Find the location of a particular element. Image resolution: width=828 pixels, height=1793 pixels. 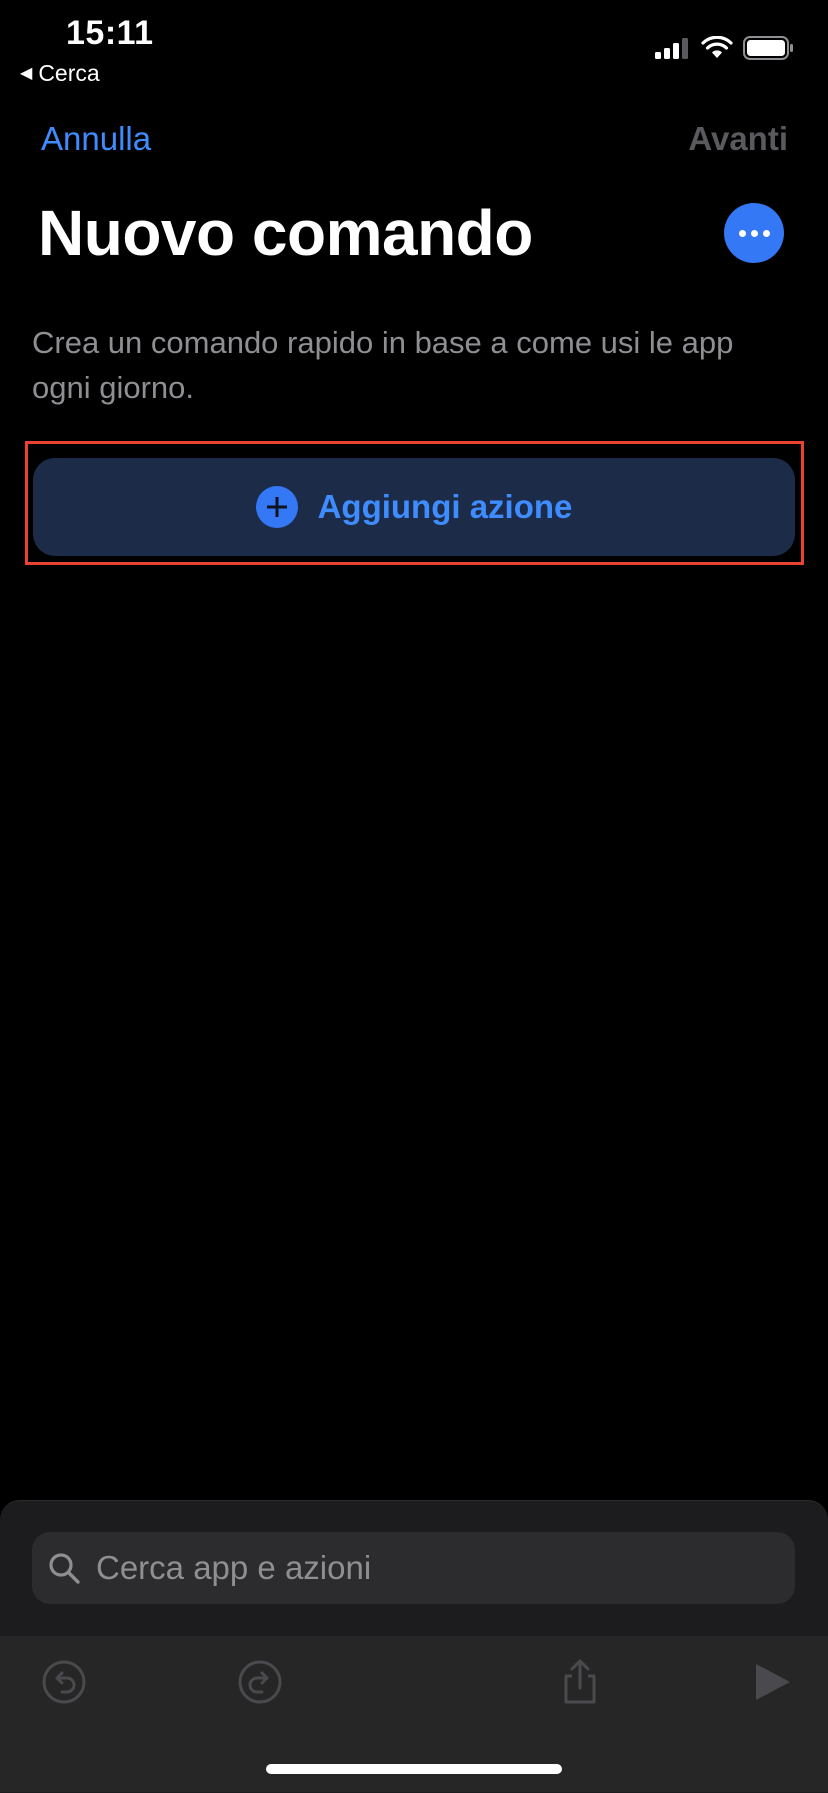

search-icon is located at coordinates (64, 1568).